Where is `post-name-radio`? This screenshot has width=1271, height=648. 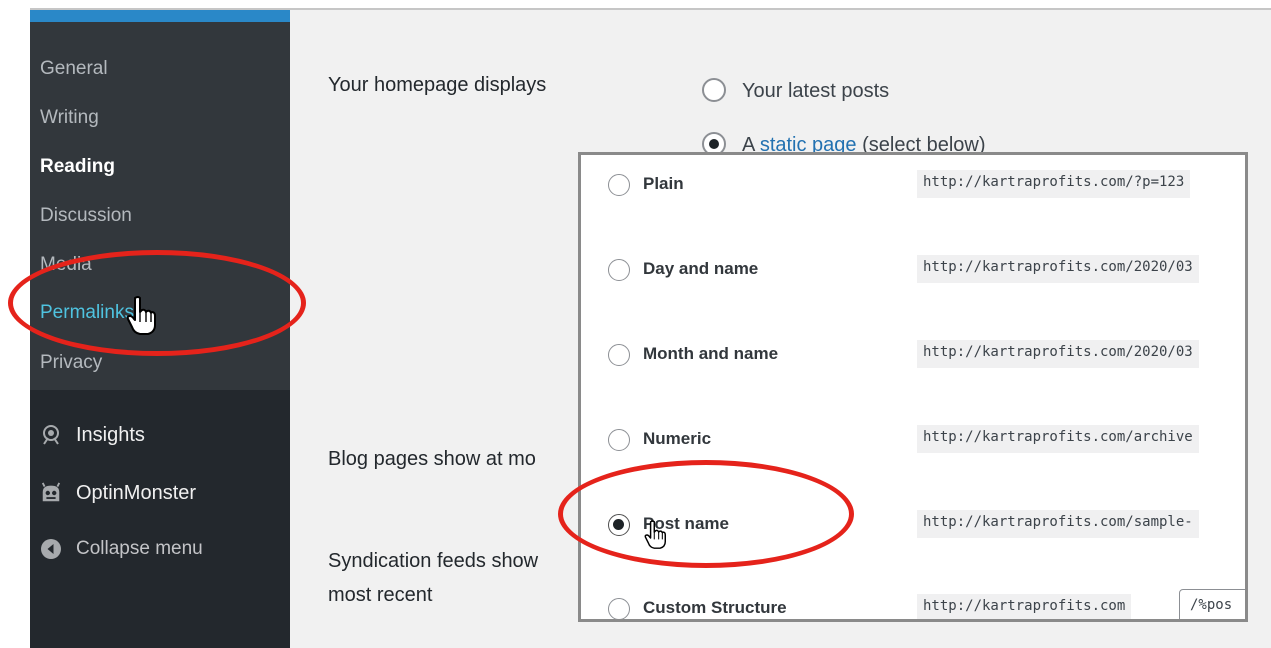 post-name-radio is located at coordinates (619, 525).